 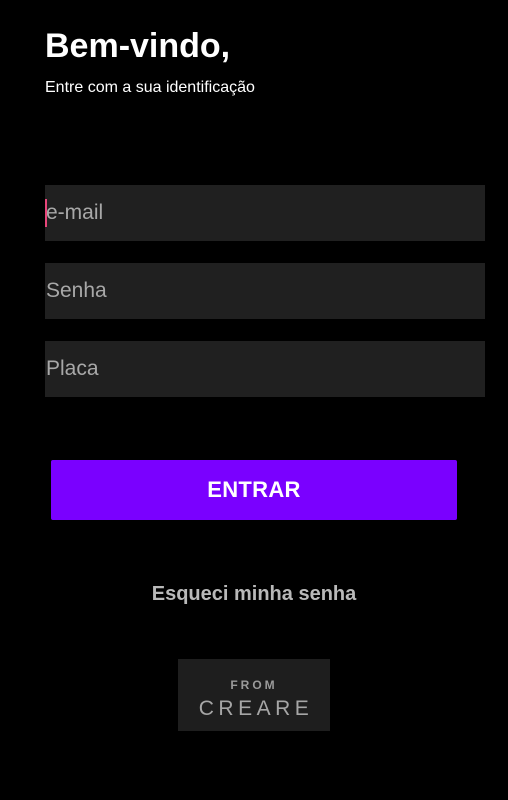 I want to click on page-subtitle: Entre com a sua identificação, so click(x=150, y=87).